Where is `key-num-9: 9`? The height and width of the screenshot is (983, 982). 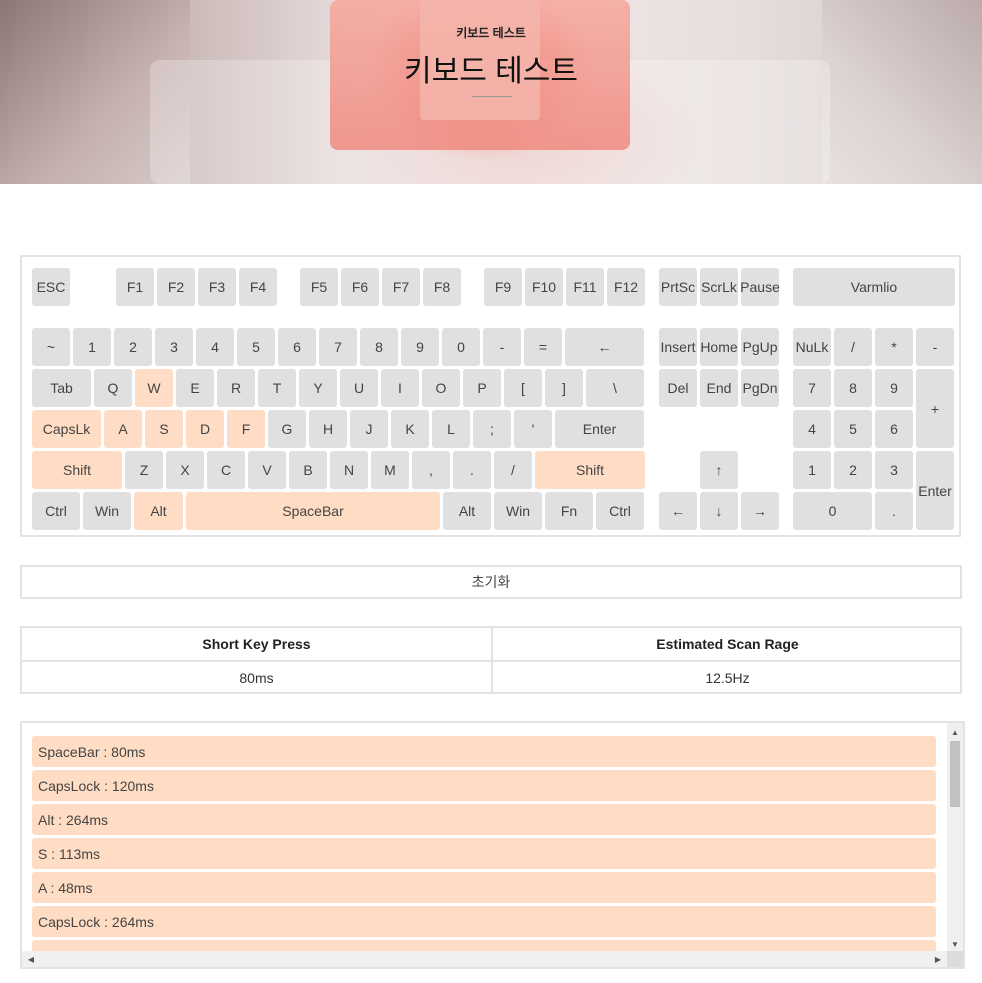 key-num-9: 9 is located at coordinates (420, 347).